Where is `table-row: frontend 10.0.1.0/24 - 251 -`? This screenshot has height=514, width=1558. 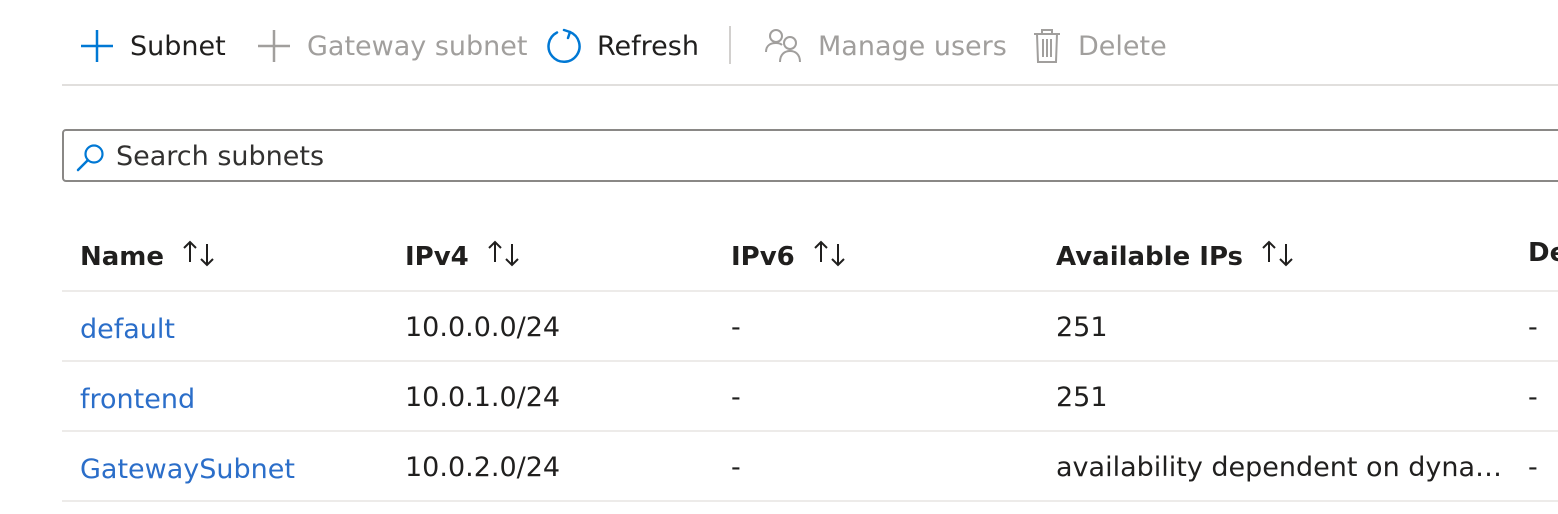 table-row: frontend 10.0.1.0/24 - 251 - is located at coordinates (810, 397).